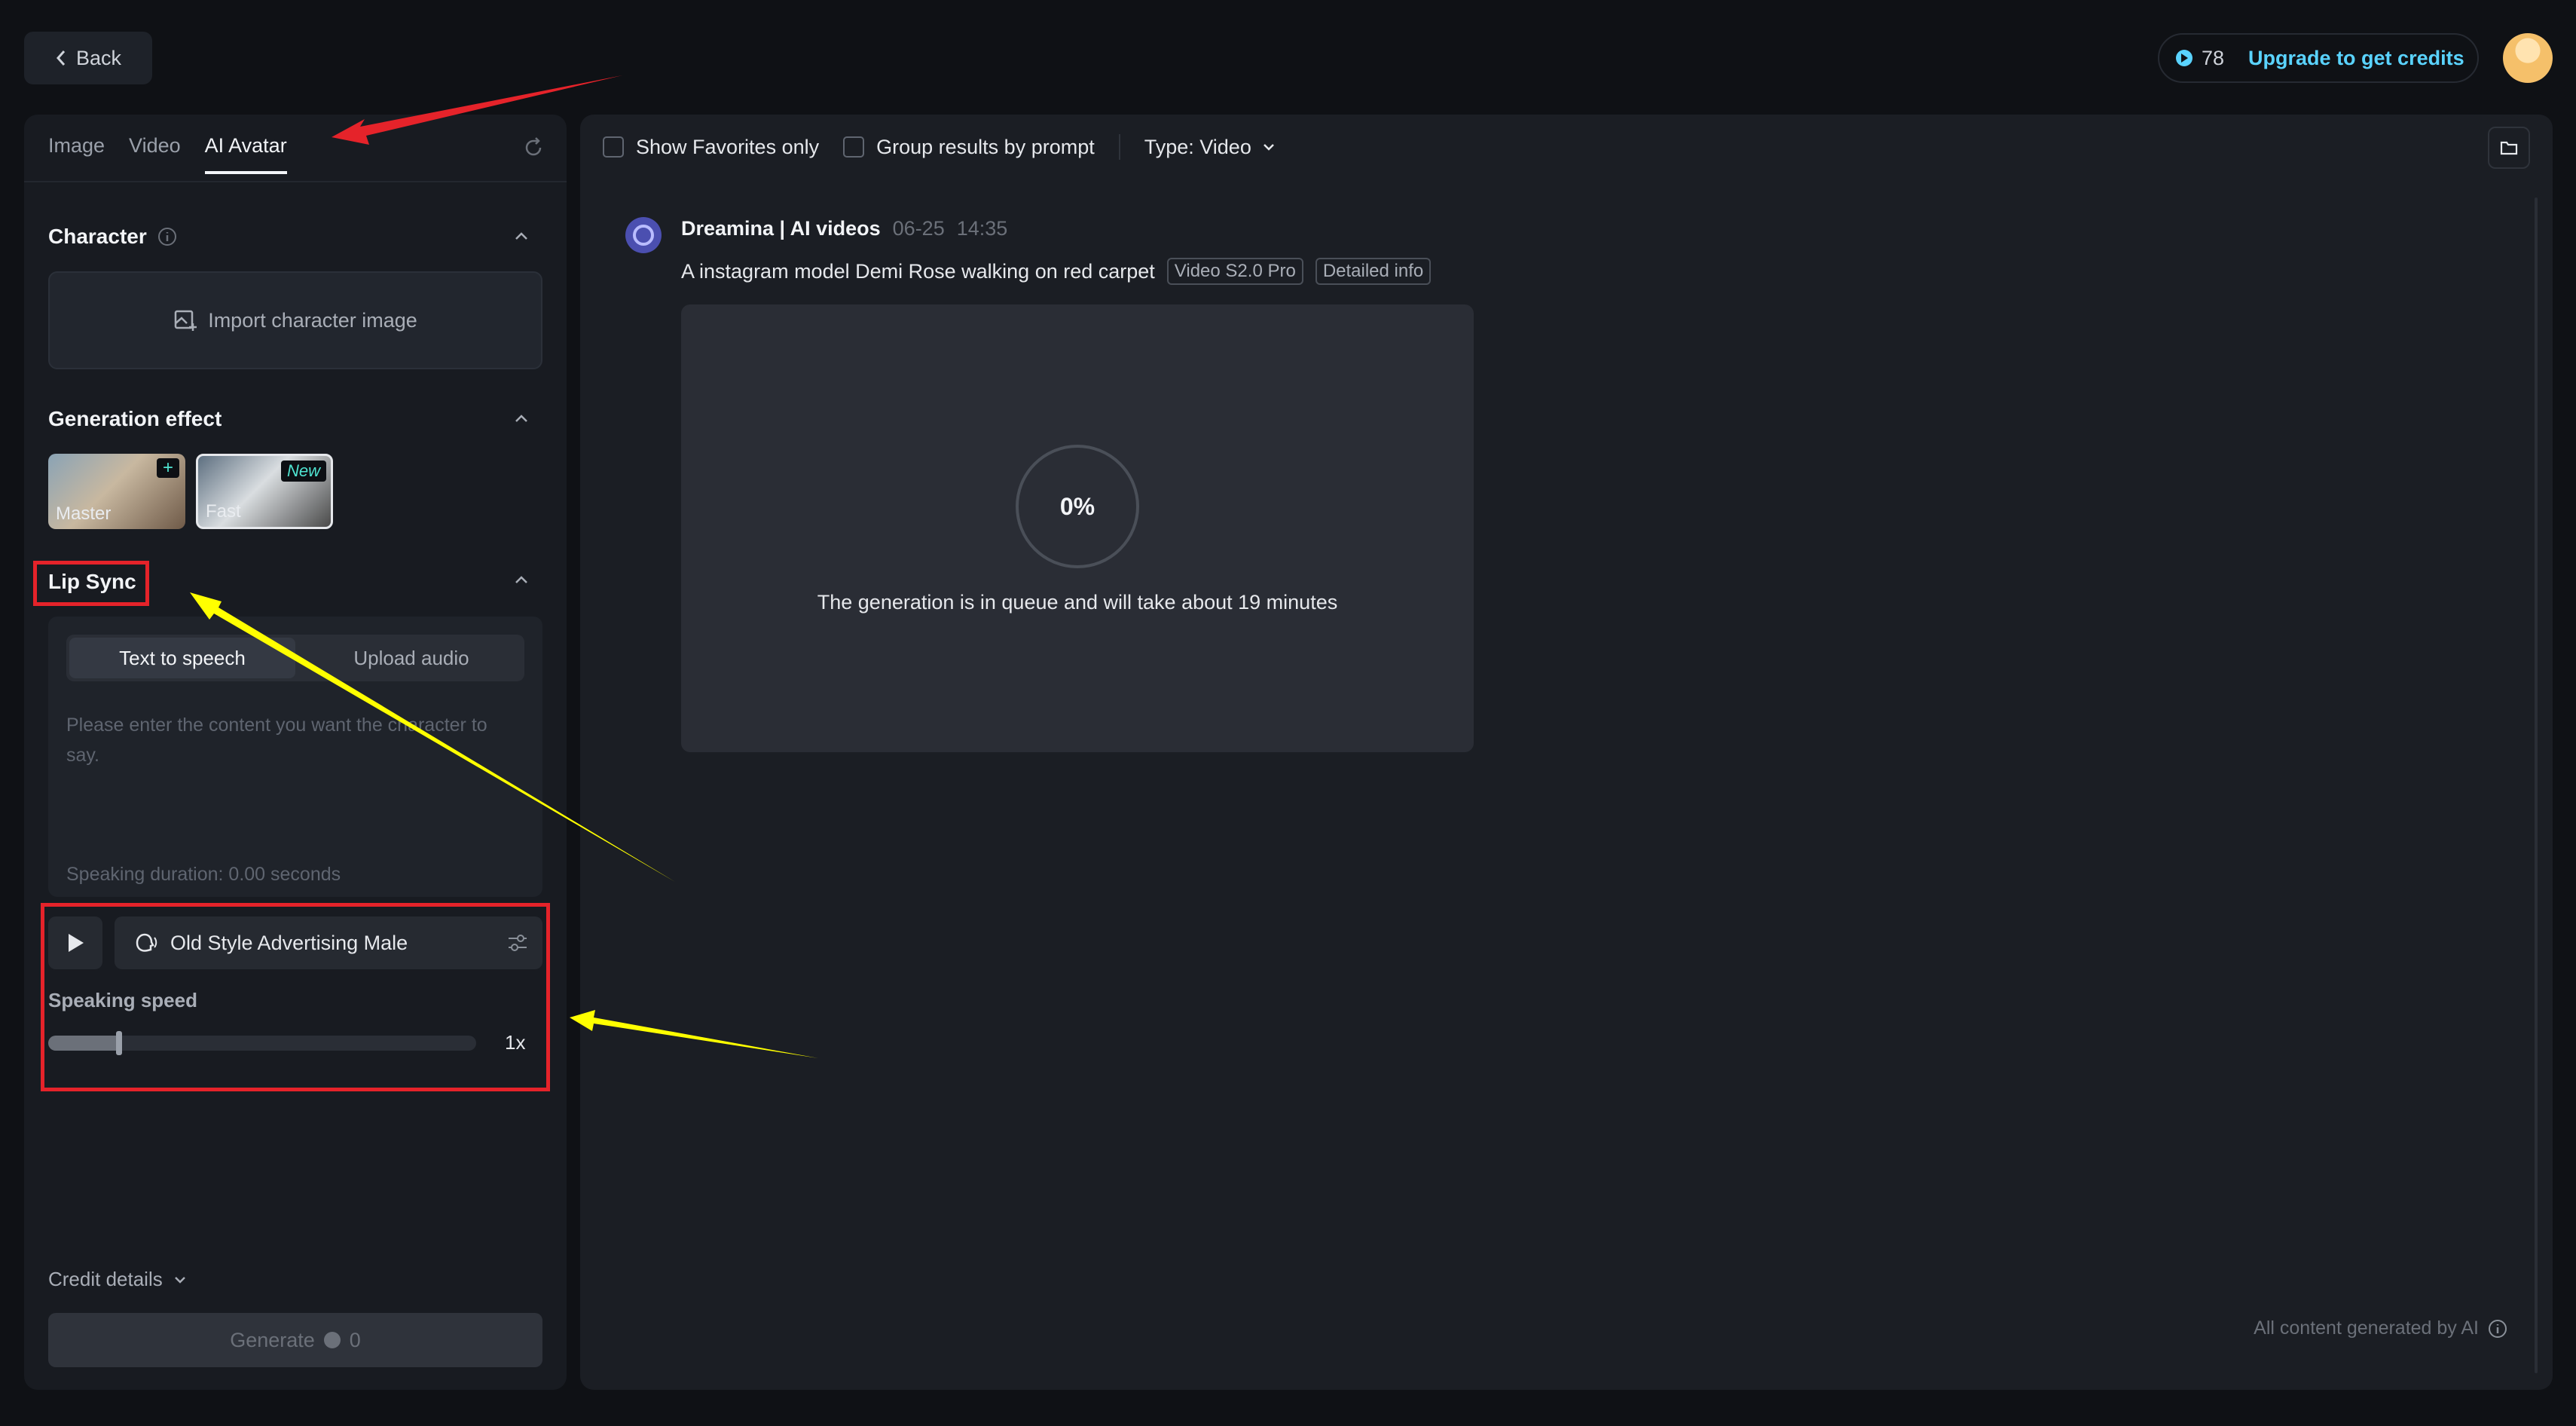  Describe the element at coordinates (272, 1339) in the screenshot. I see `generate-label: Generate` at that location.